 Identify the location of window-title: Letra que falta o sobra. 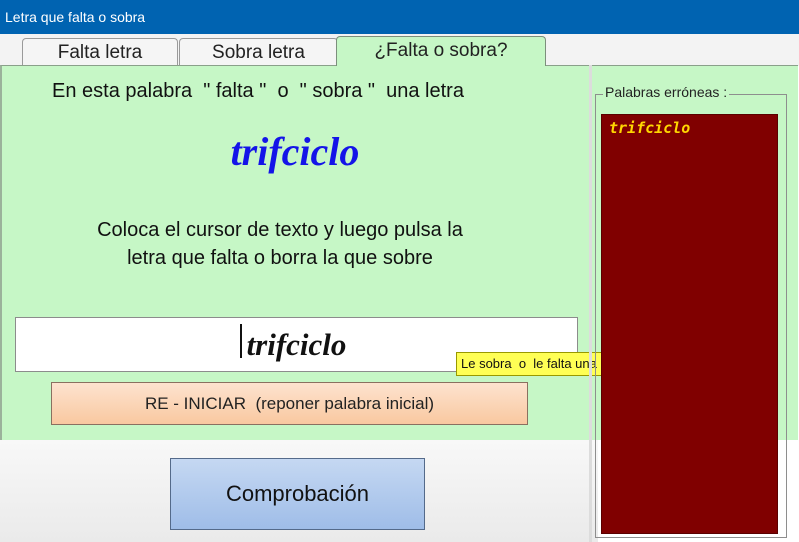
(399, 17).